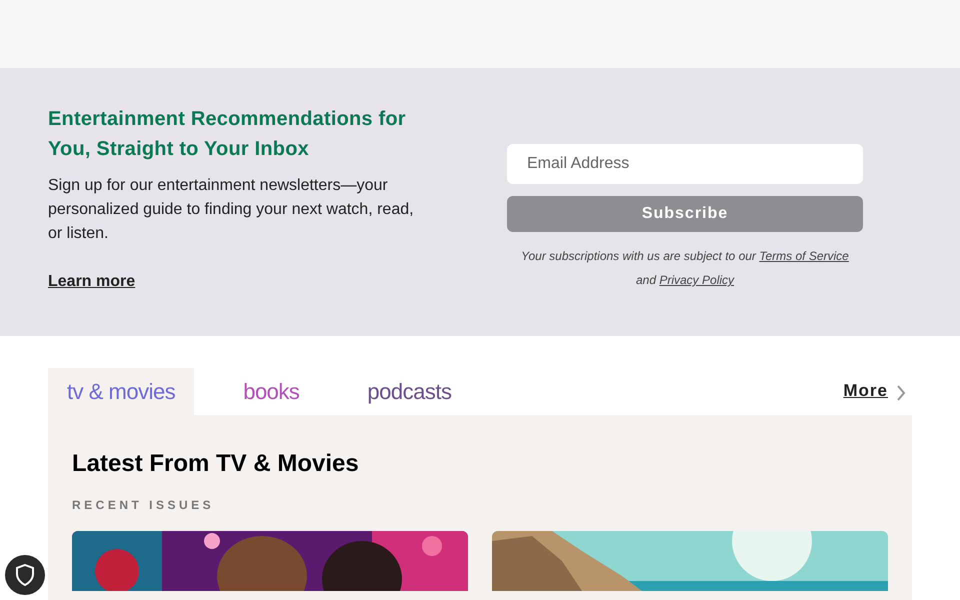  I want to click on legal-notice: Your subscriptions with us are subject to our Terms of Service and Privacy Policy, so click(685, 268).